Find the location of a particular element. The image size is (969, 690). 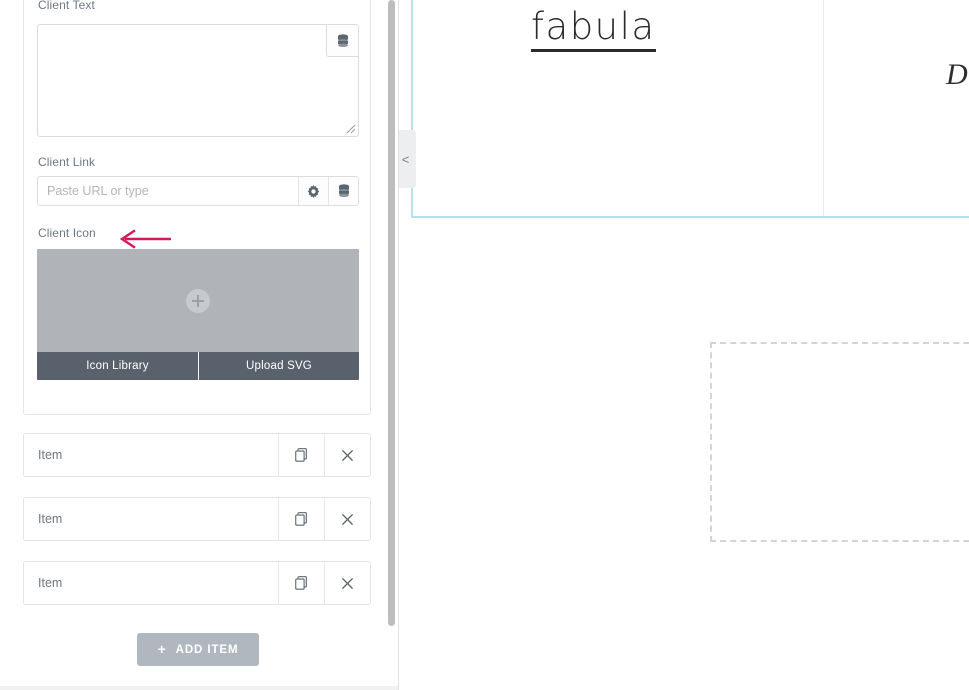

plus-circle-icon is located at coordinates (198, 300).